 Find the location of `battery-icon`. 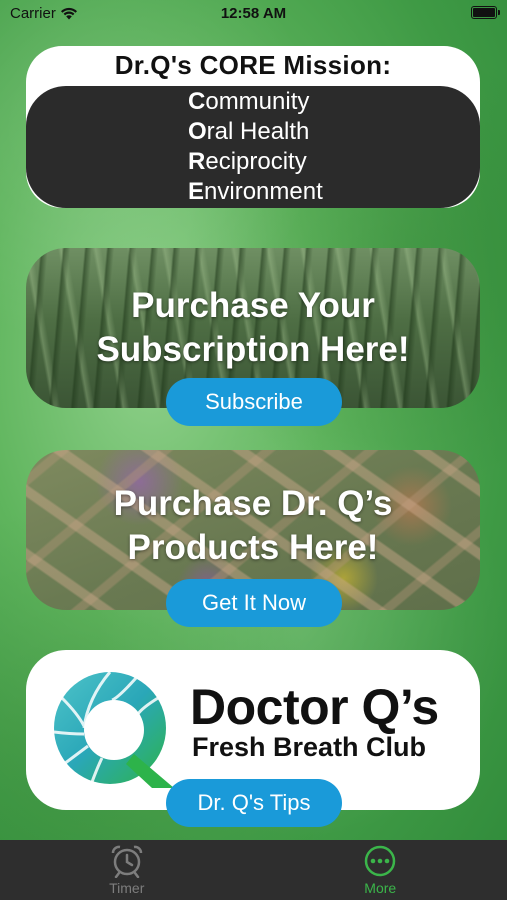

battery-icon is located at coordinates (485, 12).